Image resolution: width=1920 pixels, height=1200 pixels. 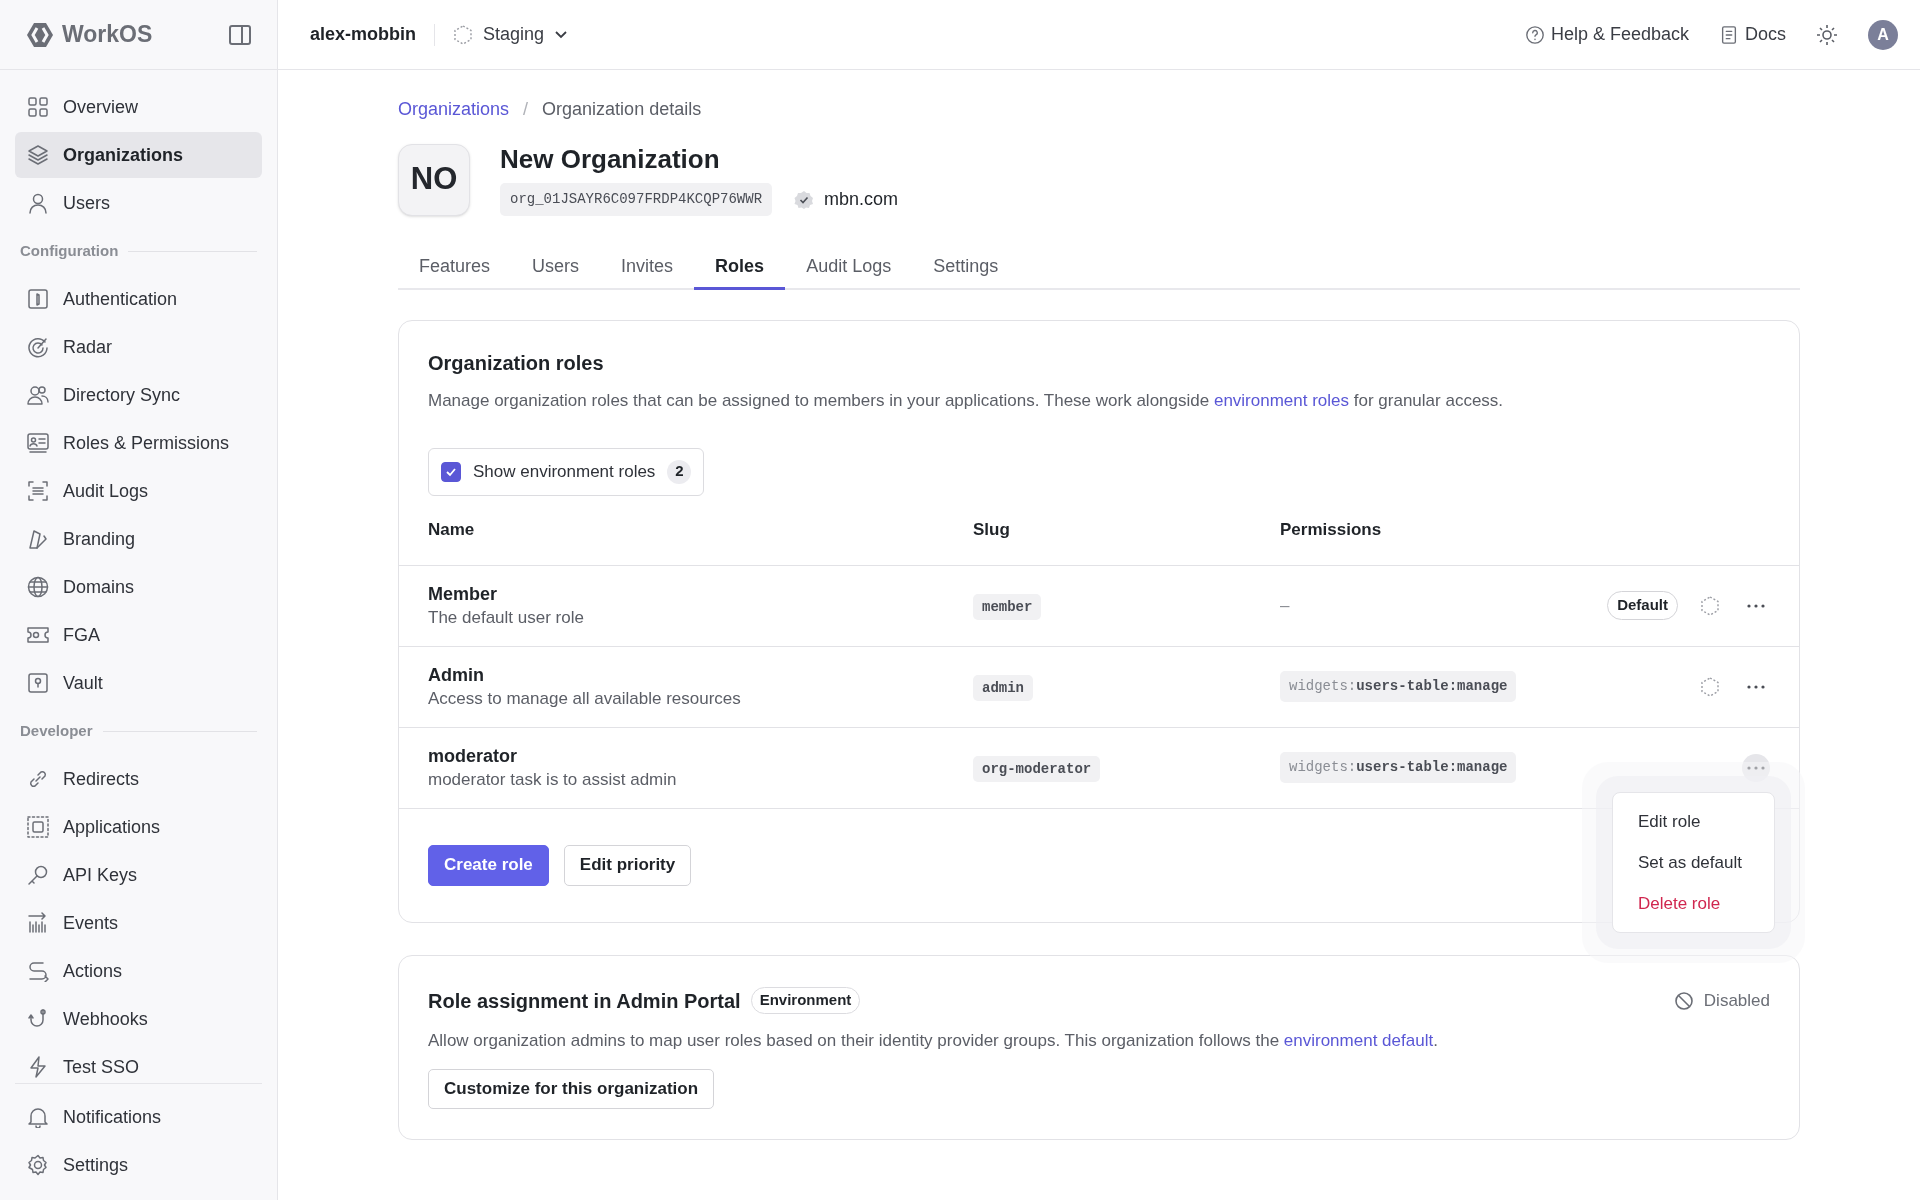 I want to click on sidebar-item: Radar, so click(x=138, y=347).